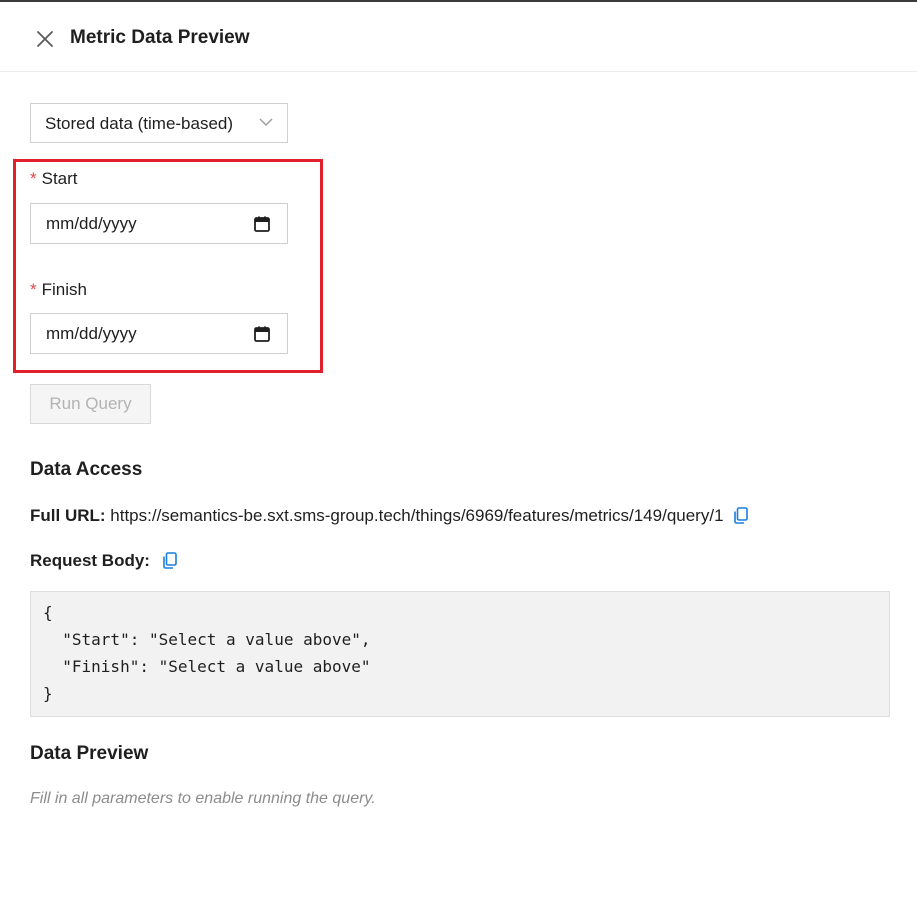  Describe the element at coordinates (91, 333) in the screenshot. I see `finish-date-value: mm/dd/yyyy` at that location.